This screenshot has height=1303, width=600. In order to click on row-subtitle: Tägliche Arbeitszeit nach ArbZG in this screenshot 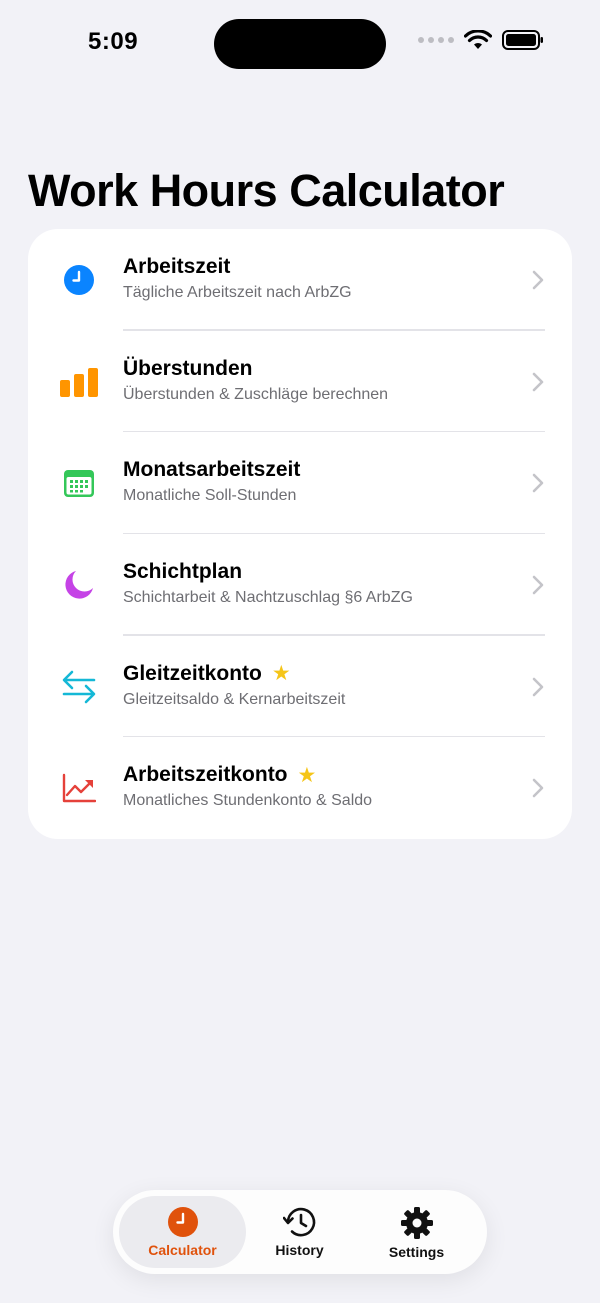, I will do `click(237, 292)`.